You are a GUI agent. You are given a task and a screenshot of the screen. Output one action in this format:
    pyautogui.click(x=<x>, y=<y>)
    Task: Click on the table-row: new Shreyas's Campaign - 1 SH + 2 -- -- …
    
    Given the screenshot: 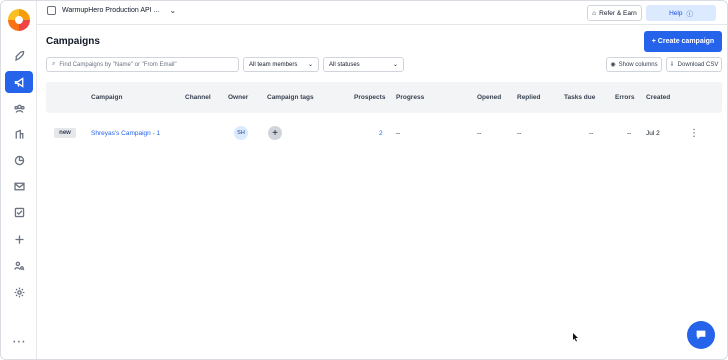 What is the action you would take?
    pyautogui.click(x=384, y=133)
    